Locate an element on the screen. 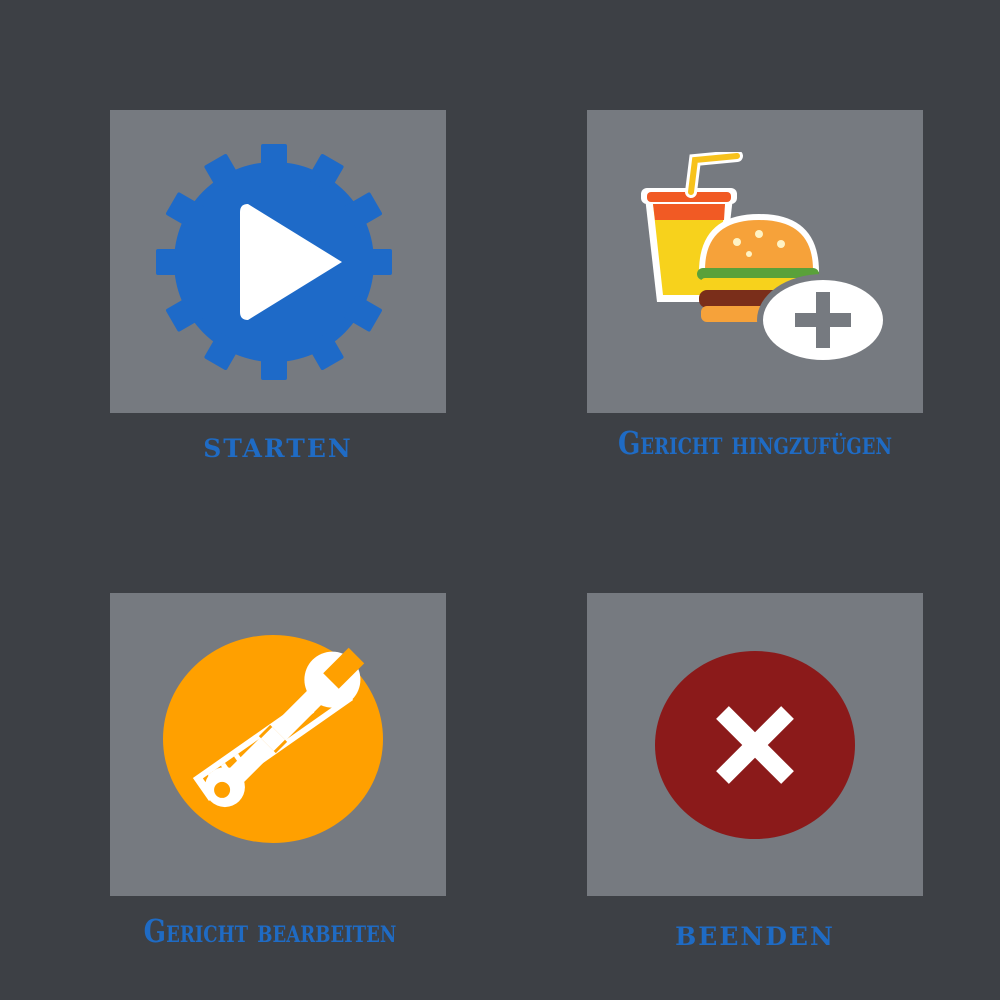 The height and width of the screenshot is (1000, 1000). edit-dish-button is located at coordinates (278, 744).